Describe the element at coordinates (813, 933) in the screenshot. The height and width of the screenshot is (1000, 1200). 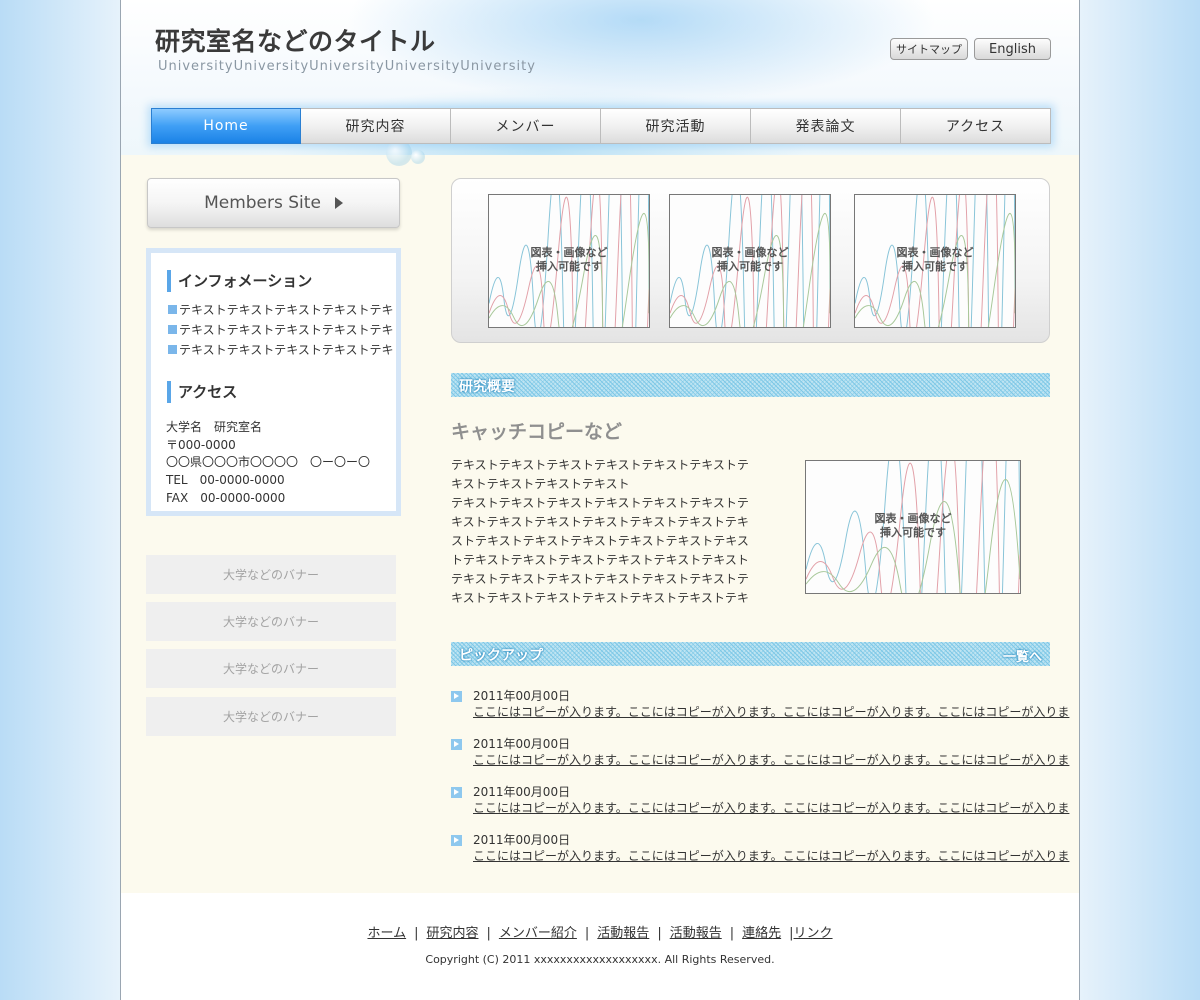
I see `footer-link-links: リンク` at that location.